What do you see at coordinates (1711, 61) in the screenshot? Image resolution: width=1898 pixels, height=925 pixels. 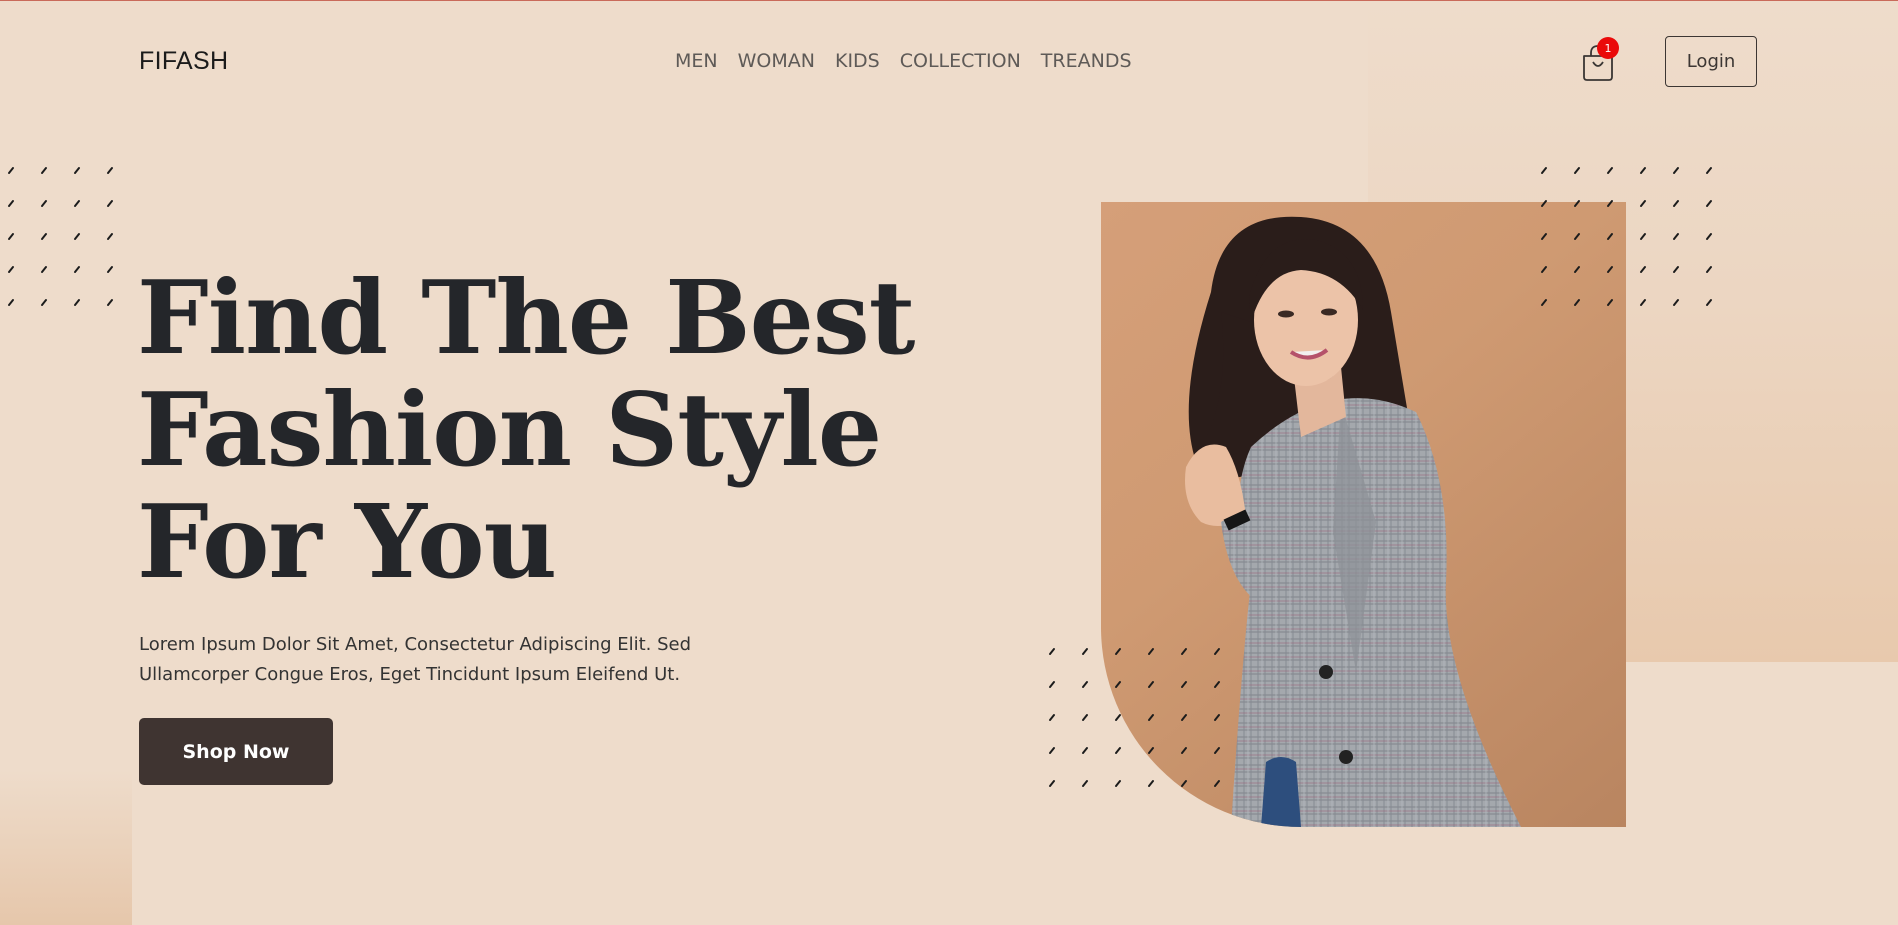 I see `login-button: Login` at bounding box center [1711, 61].